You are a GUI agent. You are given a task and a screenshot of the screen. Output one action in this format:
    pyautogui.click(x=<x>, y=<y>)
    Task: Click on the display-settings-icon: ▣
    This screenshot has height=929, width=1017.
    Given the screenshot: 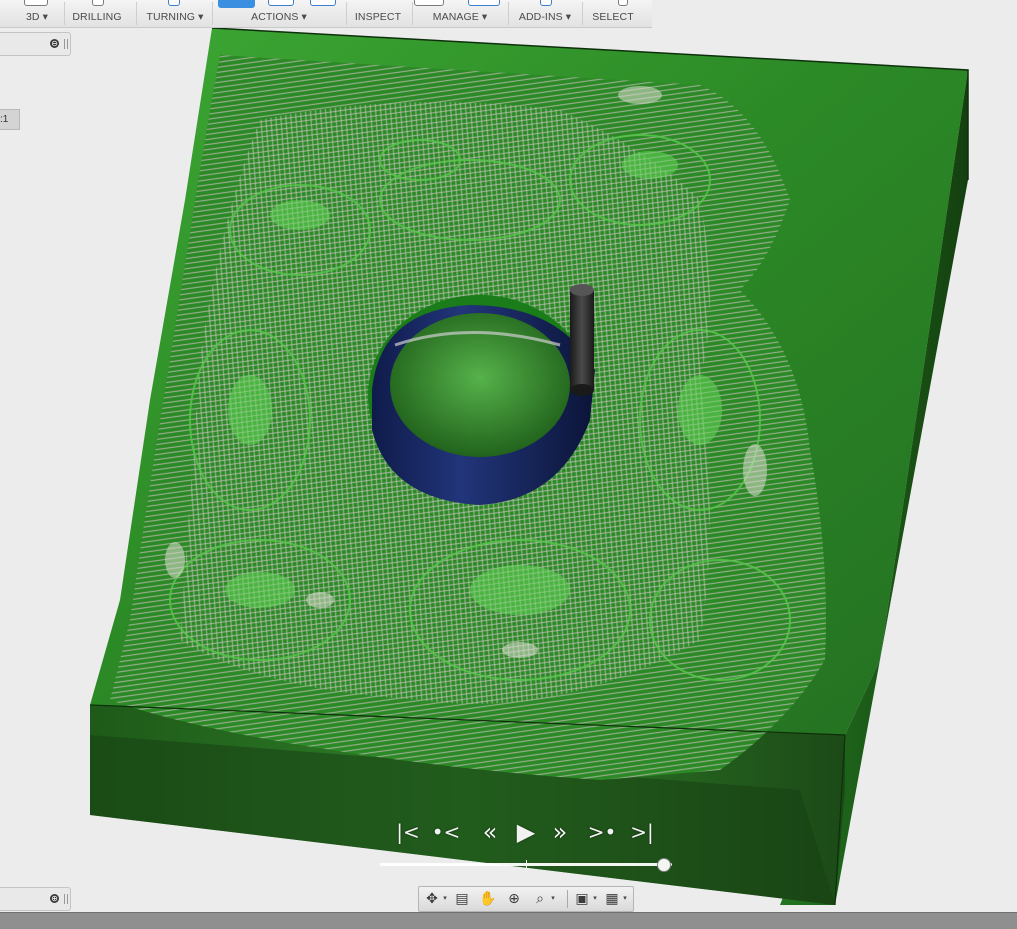 What is the action you would take?
    pyautogui.click(x=582, y=899)
    